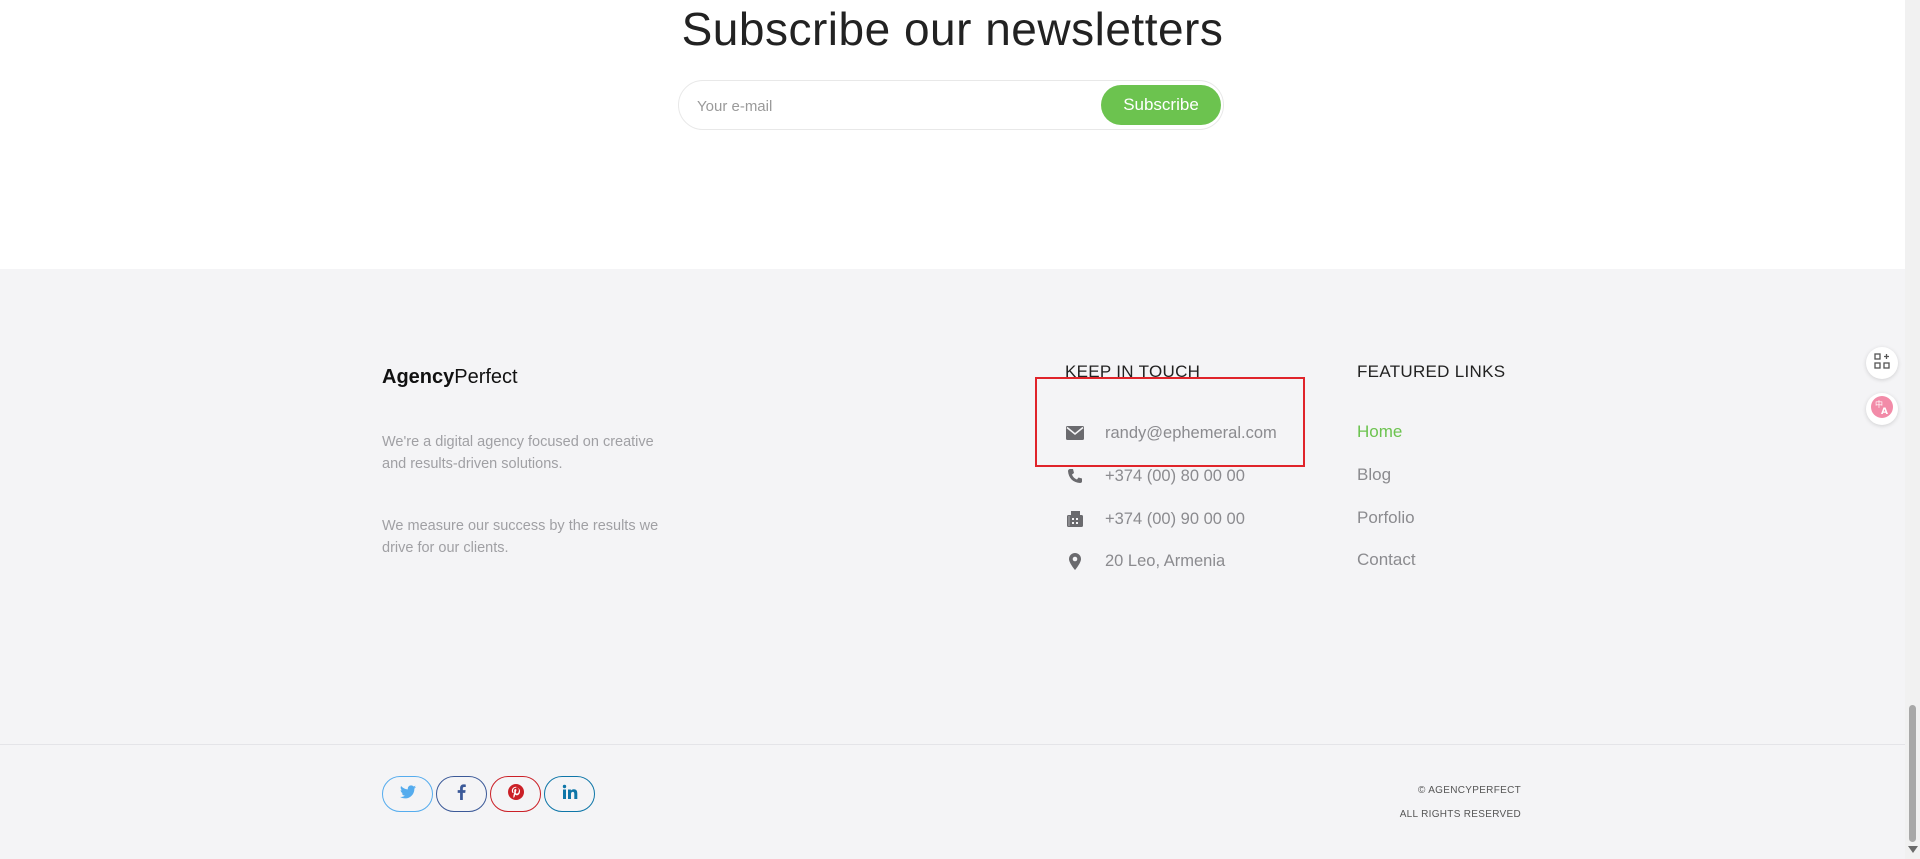  I want to click on subscribe-button: Subscribe, so click(1161, 105).